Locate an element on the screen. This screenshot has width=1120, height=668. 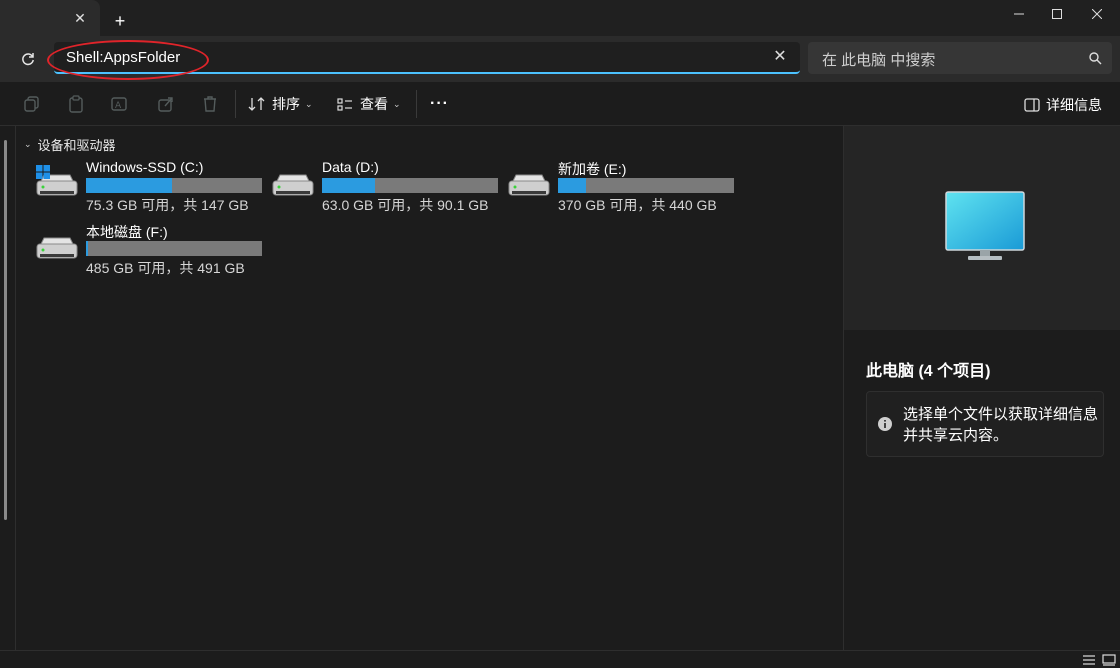
view-label: 查看 is located at coordinates (374, 104).